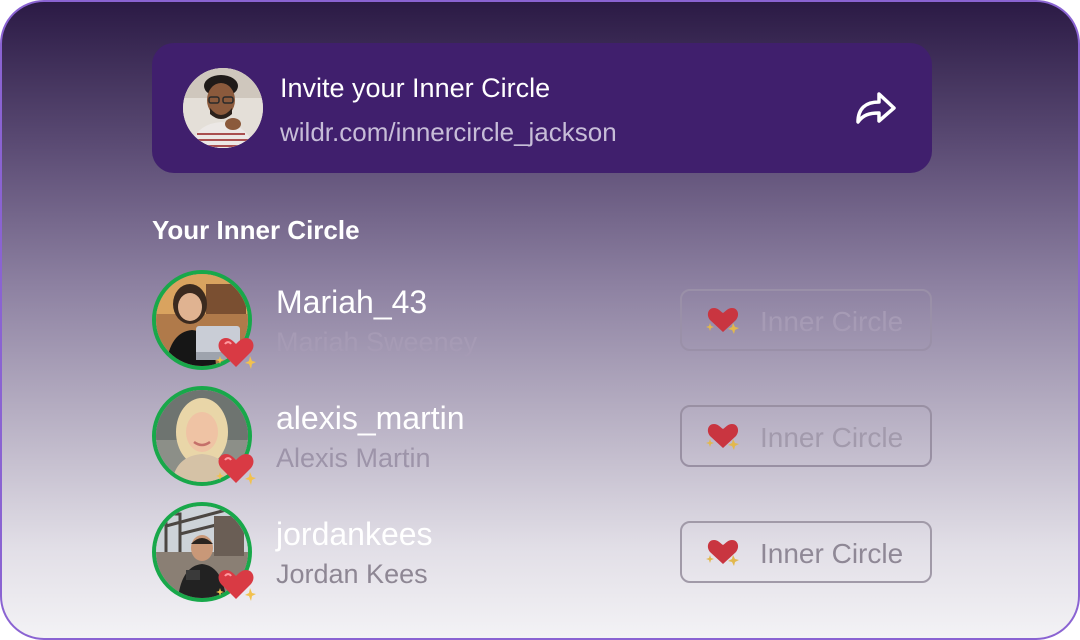 Image resolution: width=1080 pixels, height=640 pixels. I want to click on member-row: alexis_martin Alexis Martin Inner Circle, so click(542, 436).